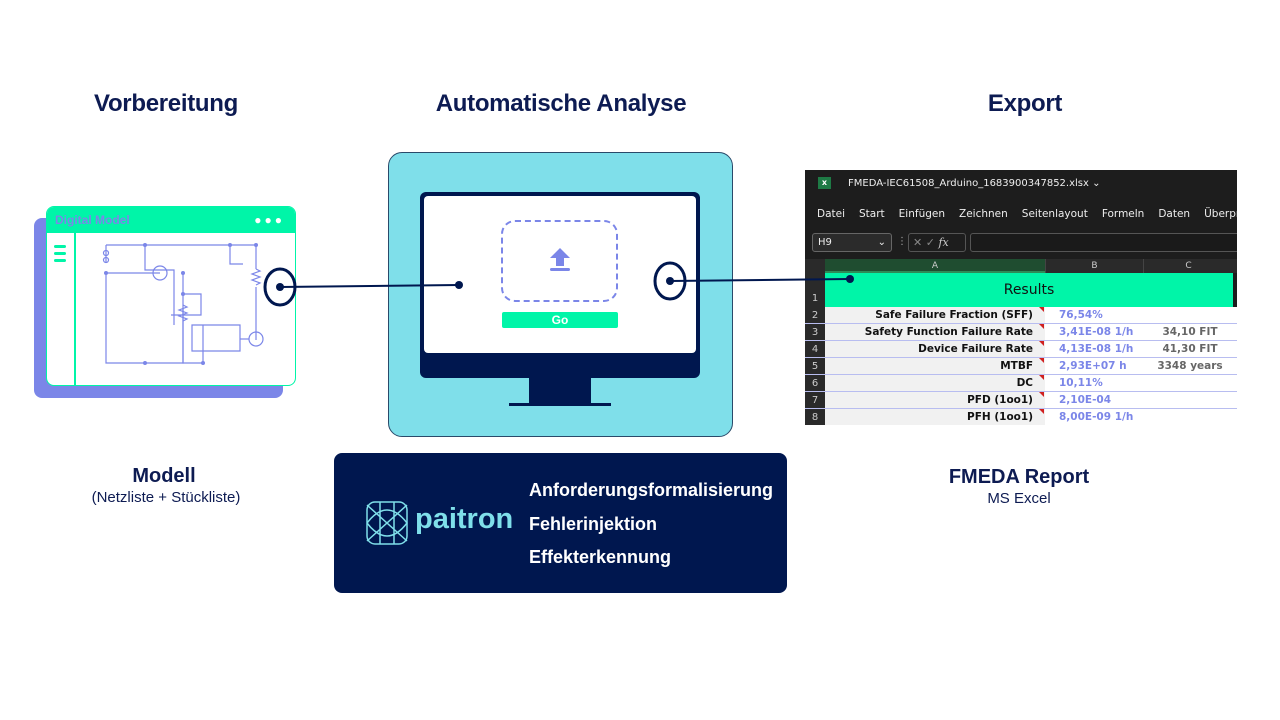 This screenshot has width=1280, height=720. I want to click on paitron-logo-icon, so click(387, 523).